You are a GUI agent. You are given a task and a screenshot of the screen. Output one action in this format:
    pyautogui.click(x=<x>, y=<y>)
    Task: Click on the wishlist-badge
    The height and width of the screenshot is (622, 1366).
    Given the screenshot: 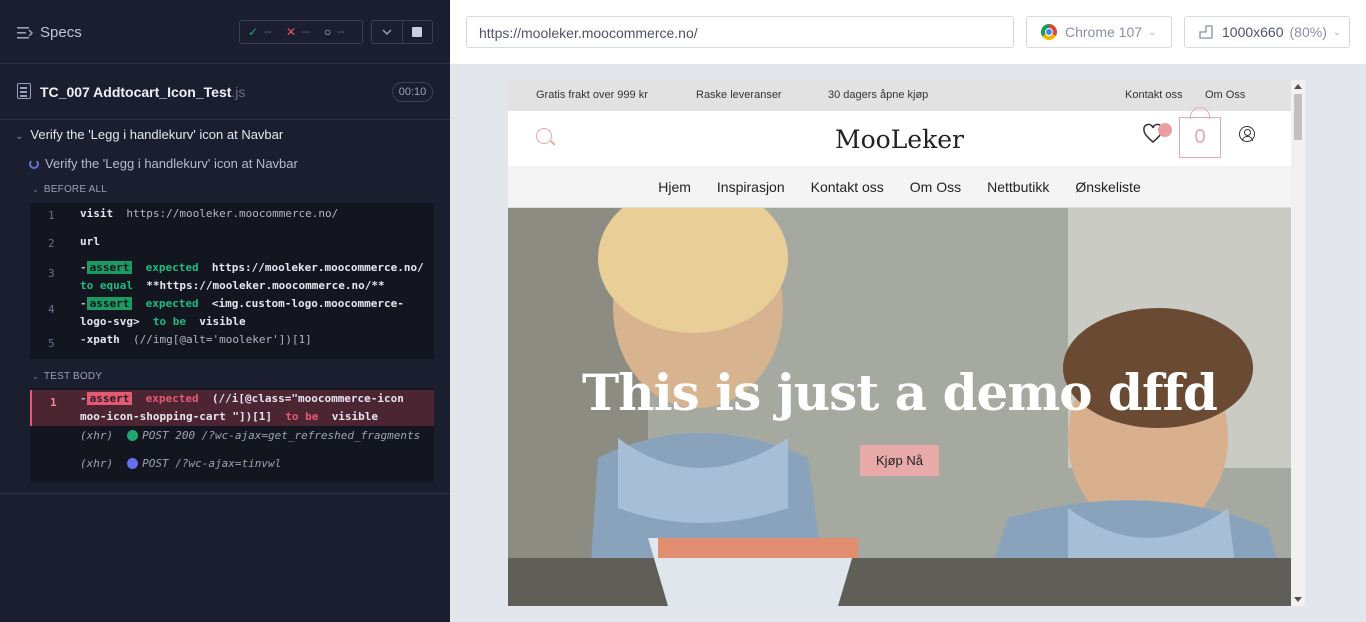 What is the action you would take?
    pyautogui.click(x=1165, y=130)
    